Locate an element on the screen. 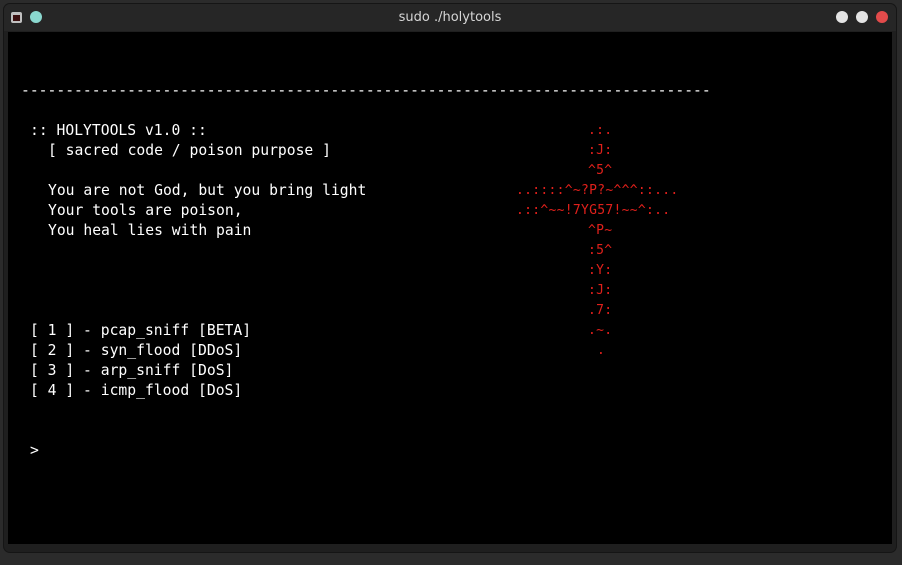  window-title: sudo ./holytools is located at coordinates (450, 17).